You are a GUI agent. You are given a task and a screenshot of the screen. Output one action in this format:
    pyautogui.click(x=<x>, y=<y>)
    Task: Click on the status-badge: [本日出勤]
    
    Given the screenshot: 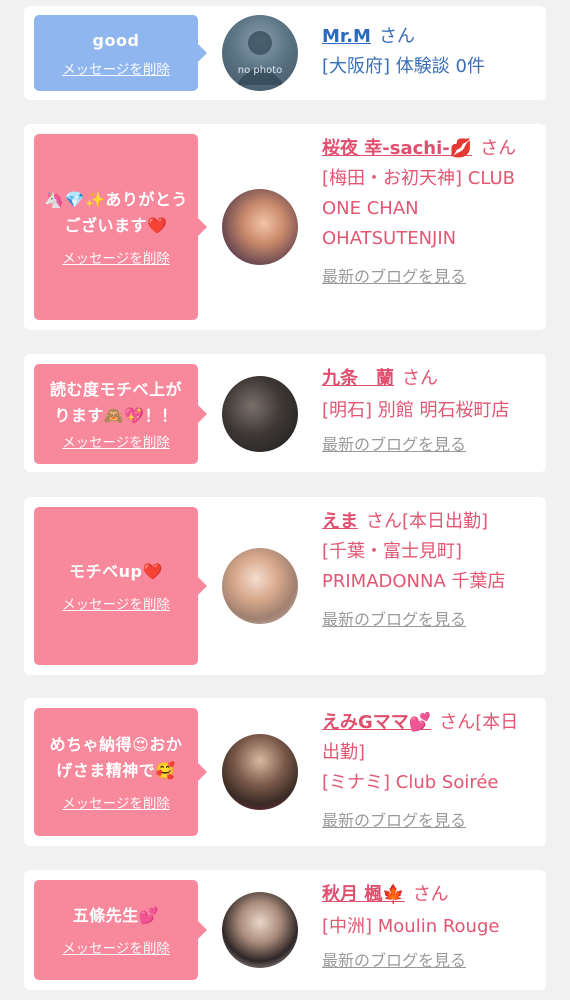 What is the action you would take?
    pyautogui.click(x=445, y=521)
    